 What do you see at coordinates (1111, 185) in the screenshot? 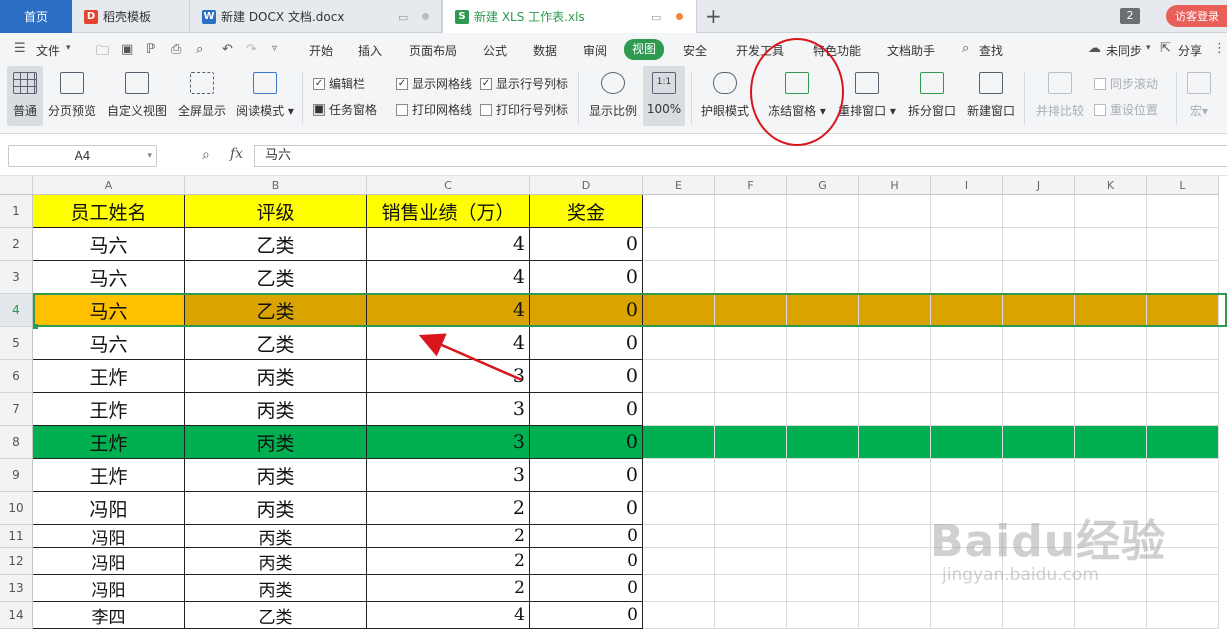
I see `column-header-k: K` at bounding box center [1111, 185].